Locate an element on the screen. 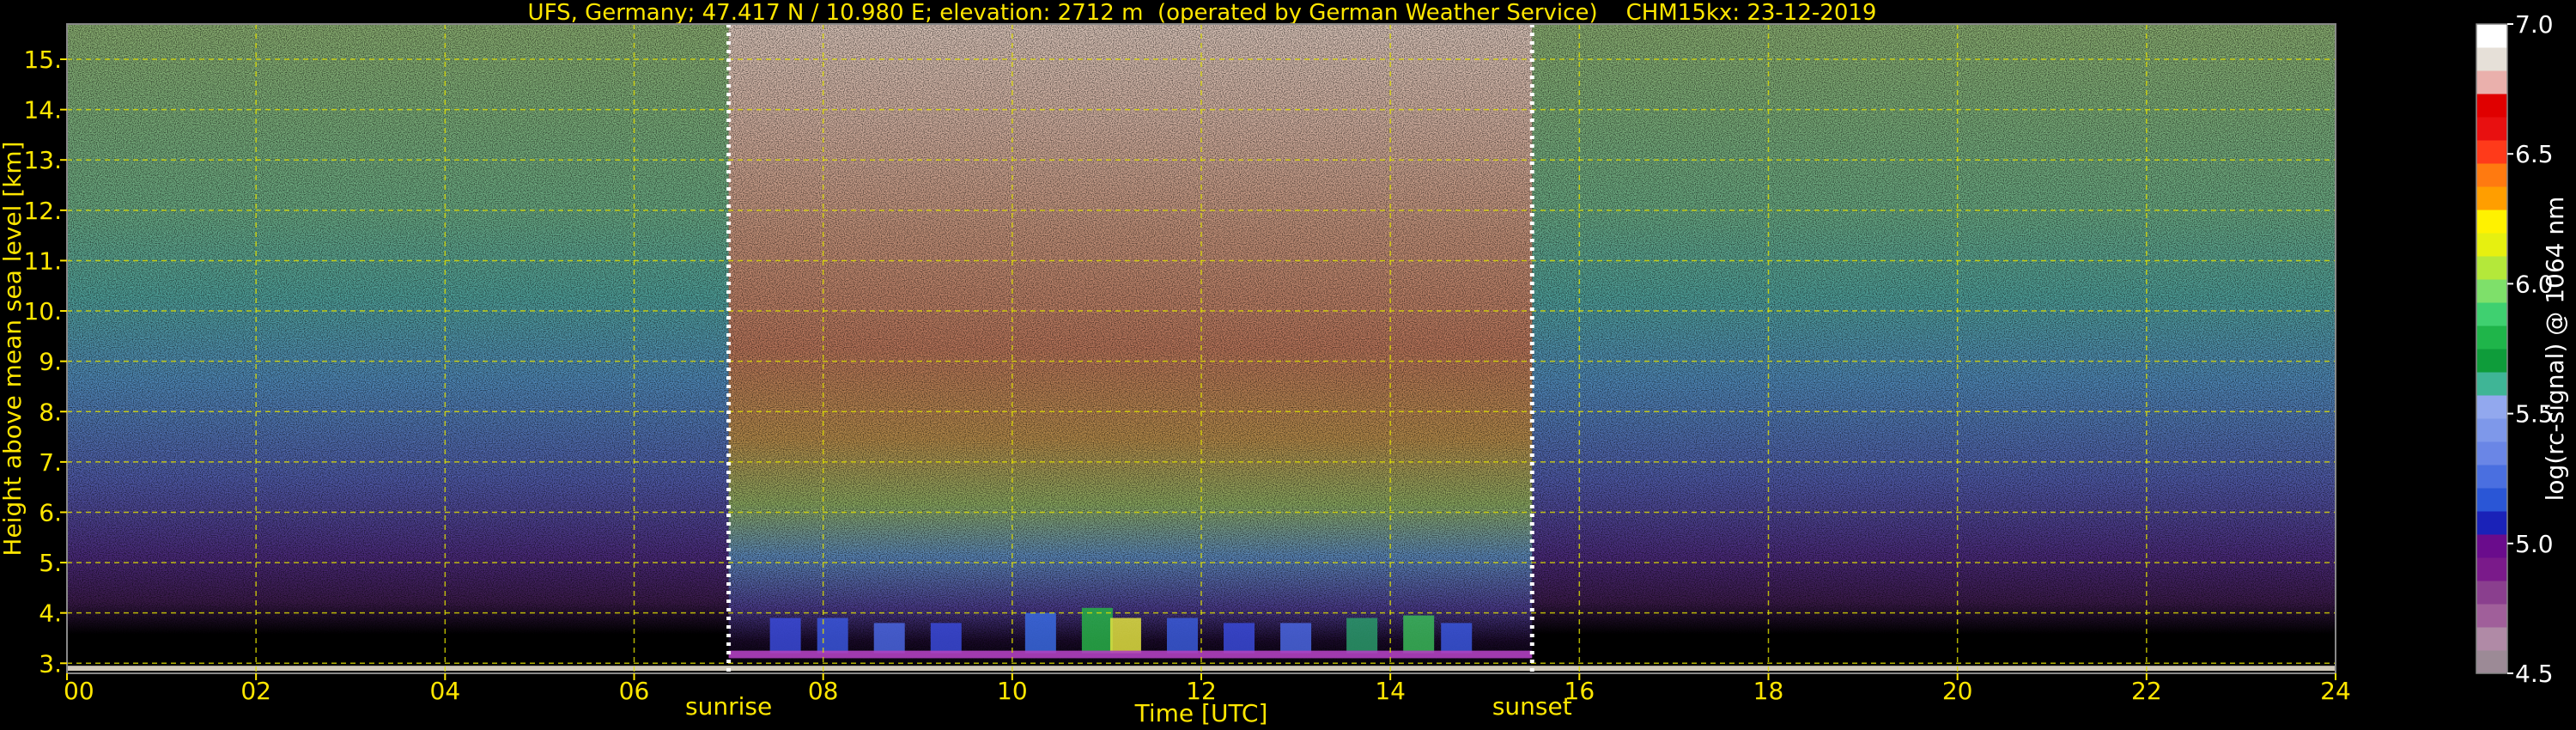  x-tick-label: 18 is located at coordinates (1769, 691).